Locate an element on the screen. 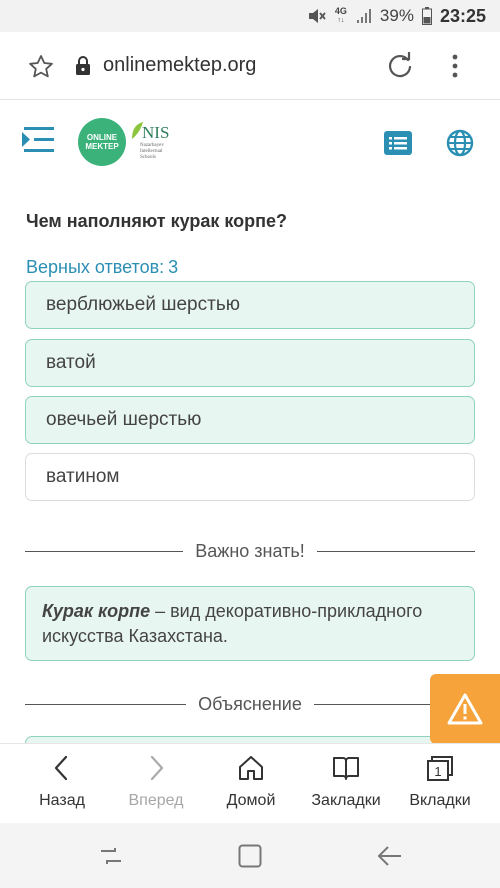 The height and width of the screenshot is (888, 500). tabs-button: 1 Вкладки is located at coordinates (440, 784).